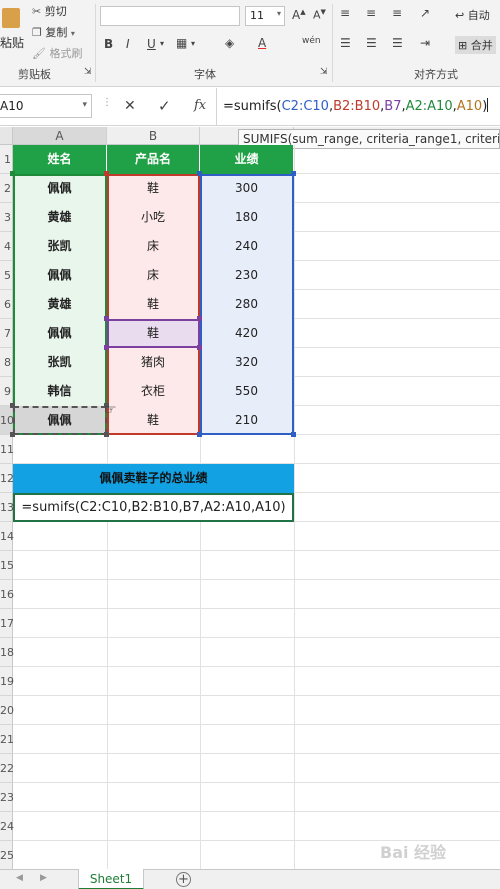 This screenshot has height=889, width=500. What do you see at coordinates (153, 362) in the screenshot?
I see `data-cell: 猪肉` at bounding box center [153, 362].